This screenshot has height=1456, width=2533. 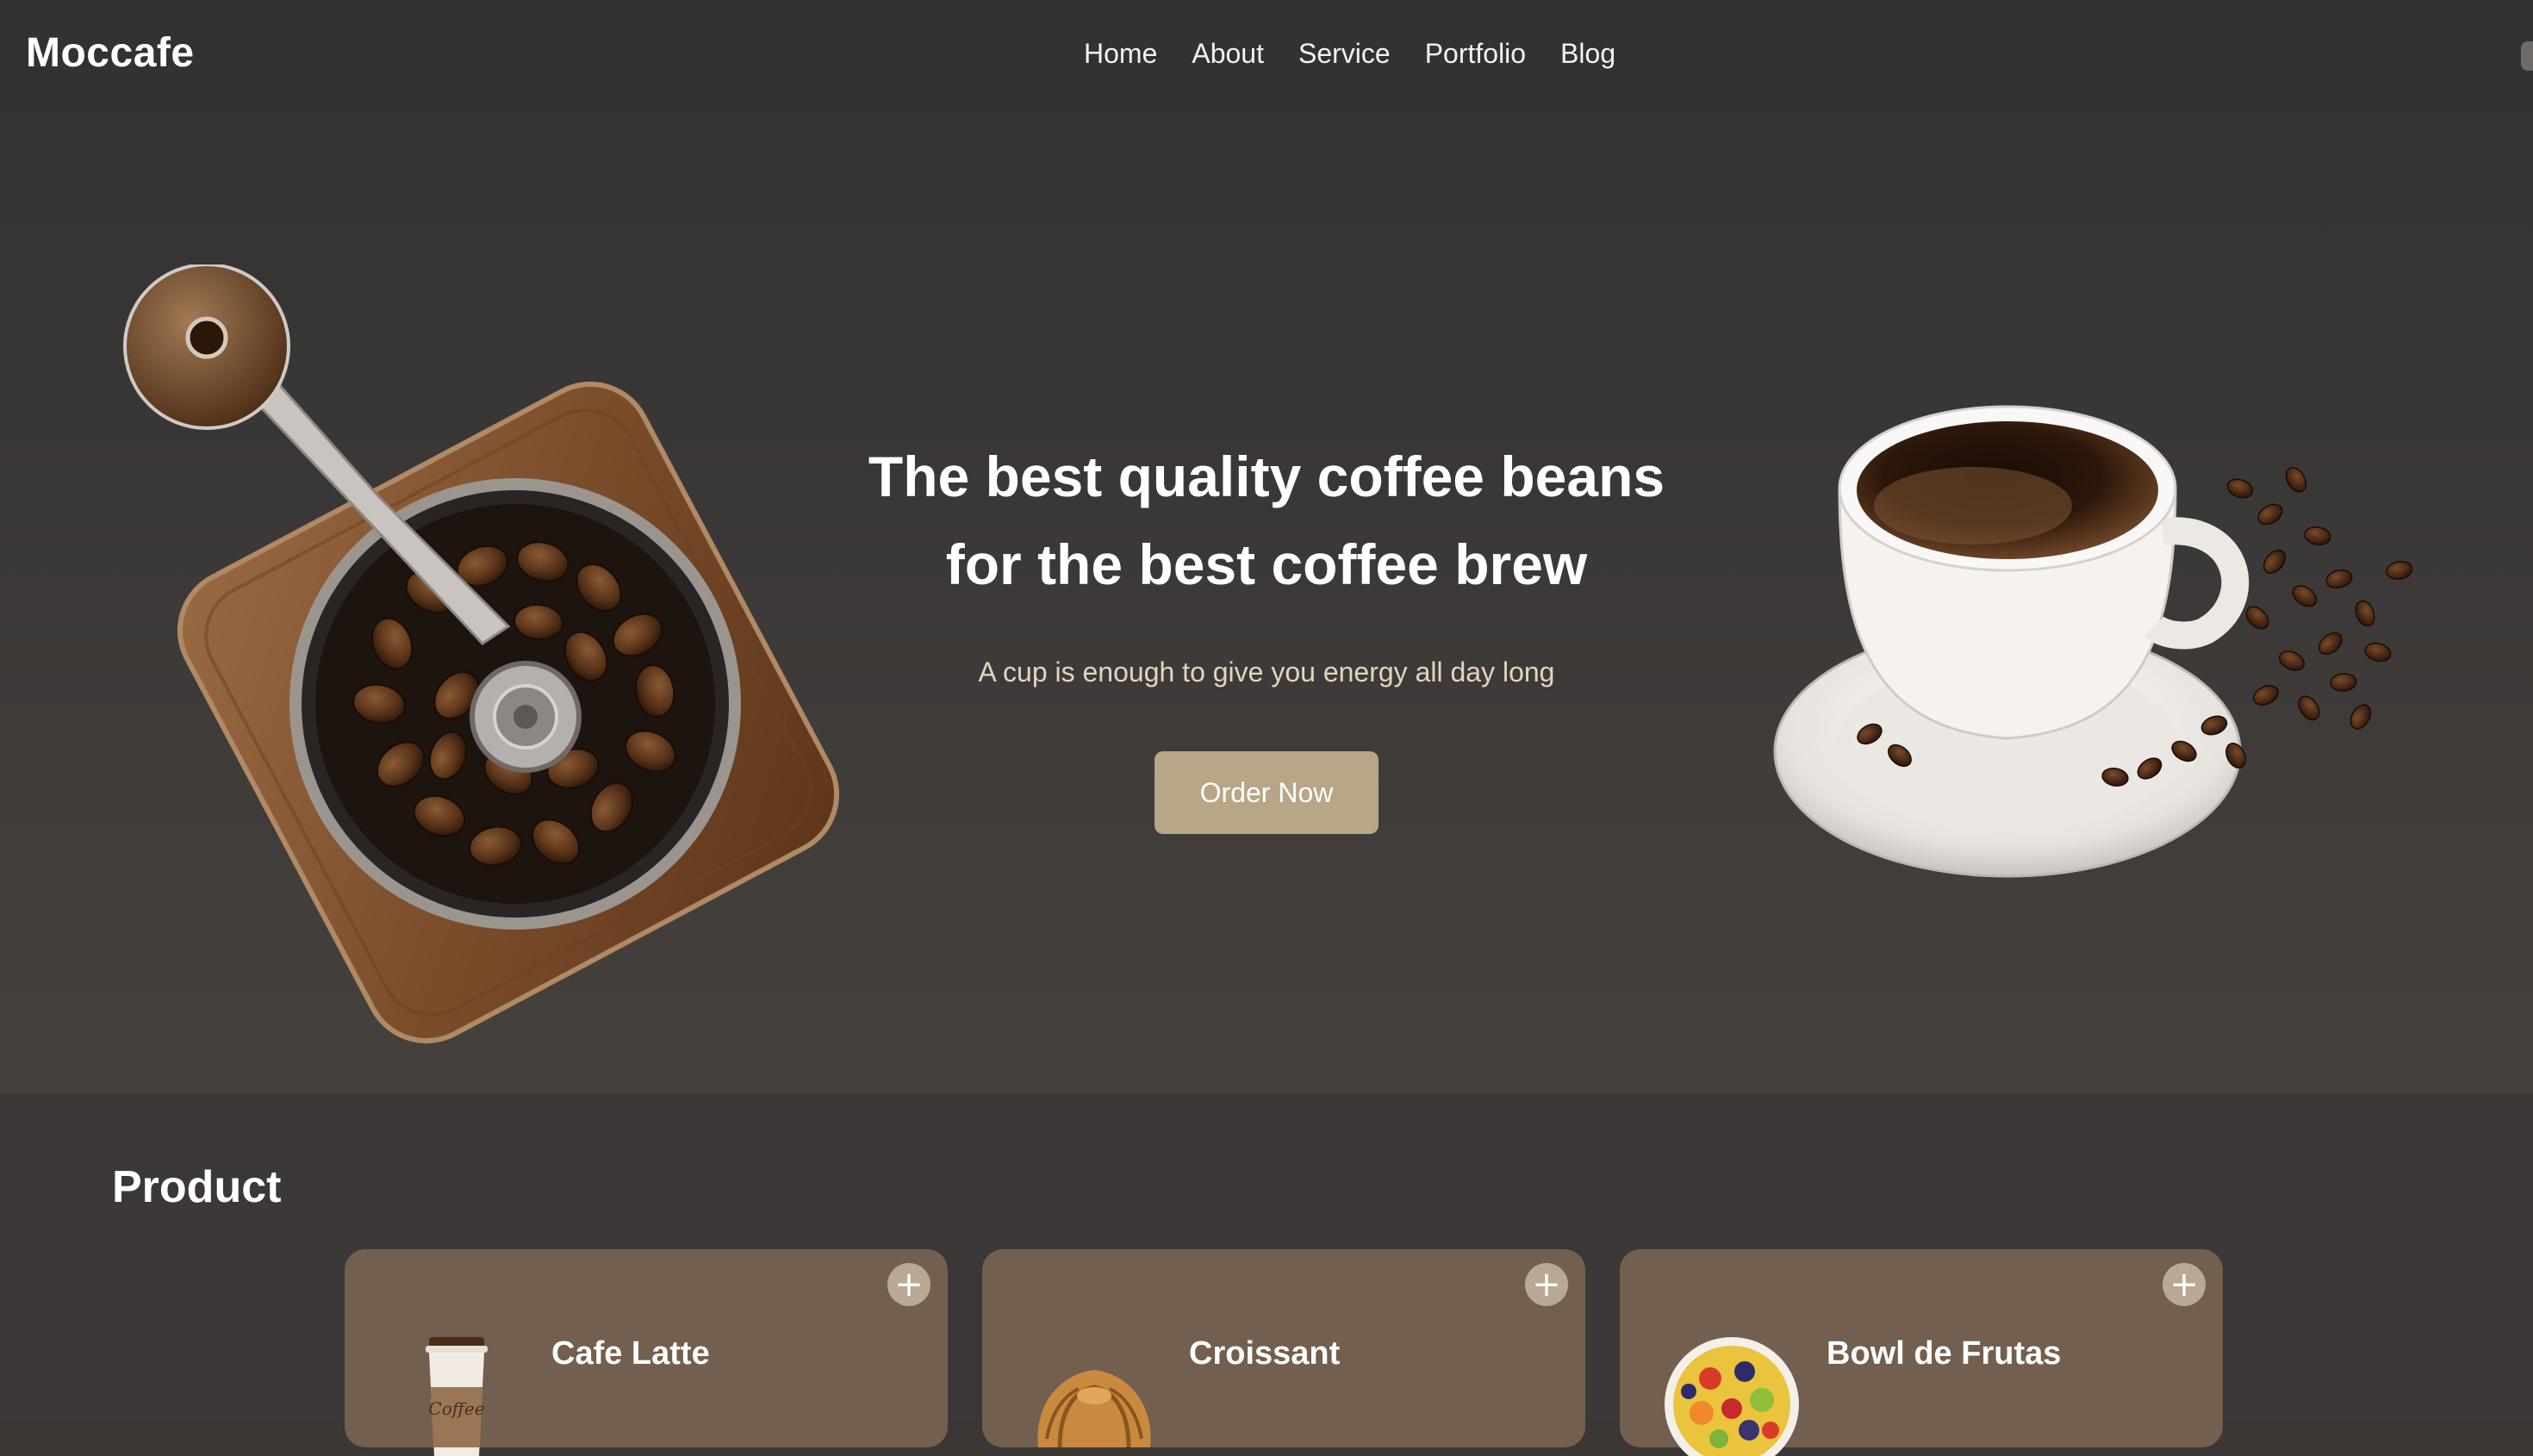 I want to click on croissant-icon, so click(x=1094, y=1409).